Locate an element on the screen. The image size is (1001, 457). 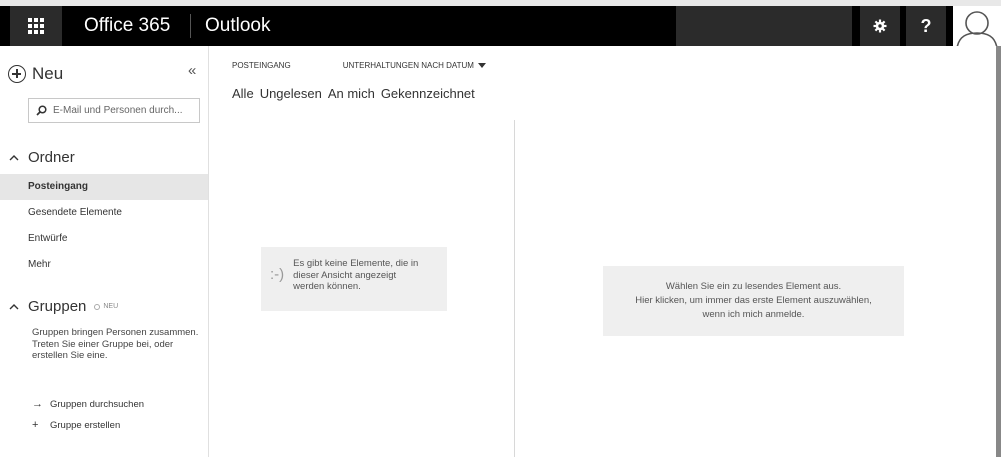
collapse-nav-button: « is located at coordinates (192, 70).